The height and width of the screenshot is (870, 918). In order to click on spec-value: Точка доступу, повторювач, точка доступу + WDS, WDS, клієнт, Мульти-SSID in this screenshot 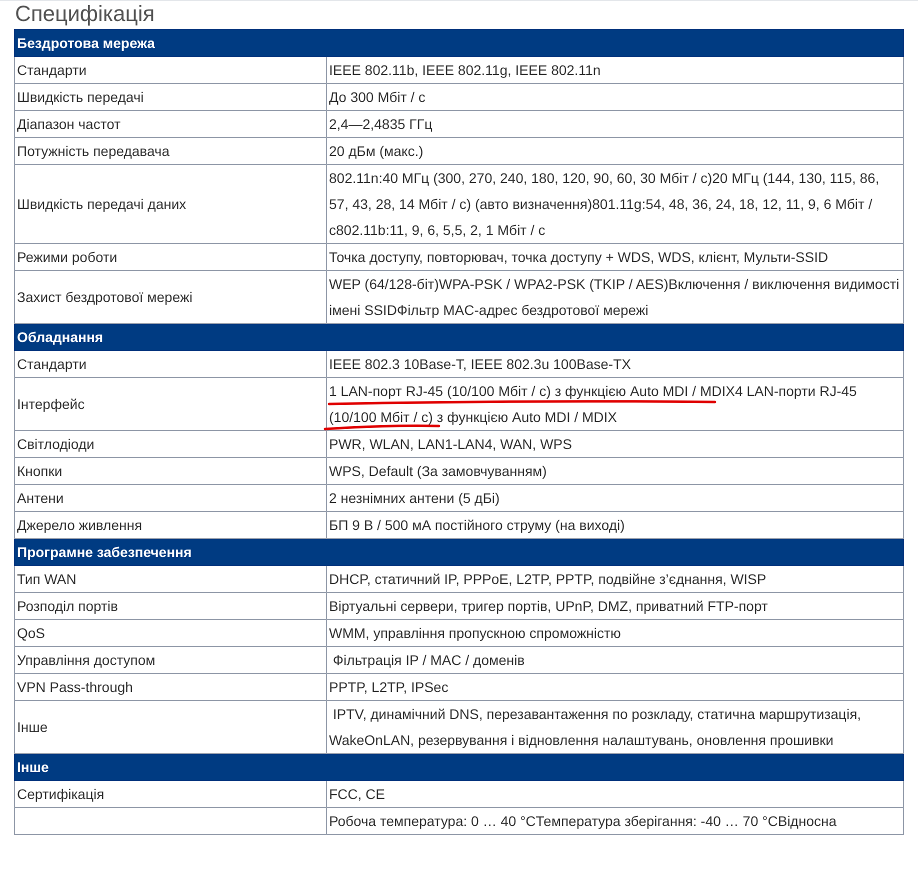, I will do `click(578, 257)`.